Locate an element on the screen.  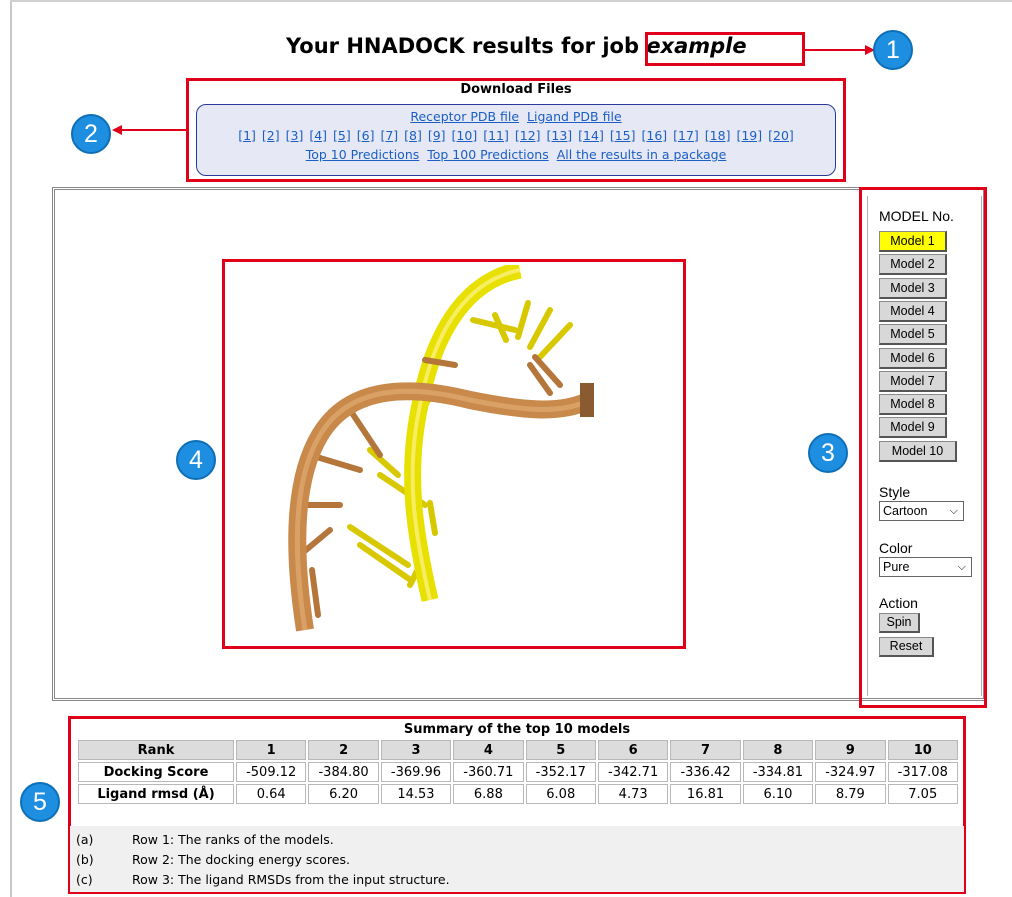
note-item: (a) Row 1: The ranks of the models. is located at coordinates (205, 839).